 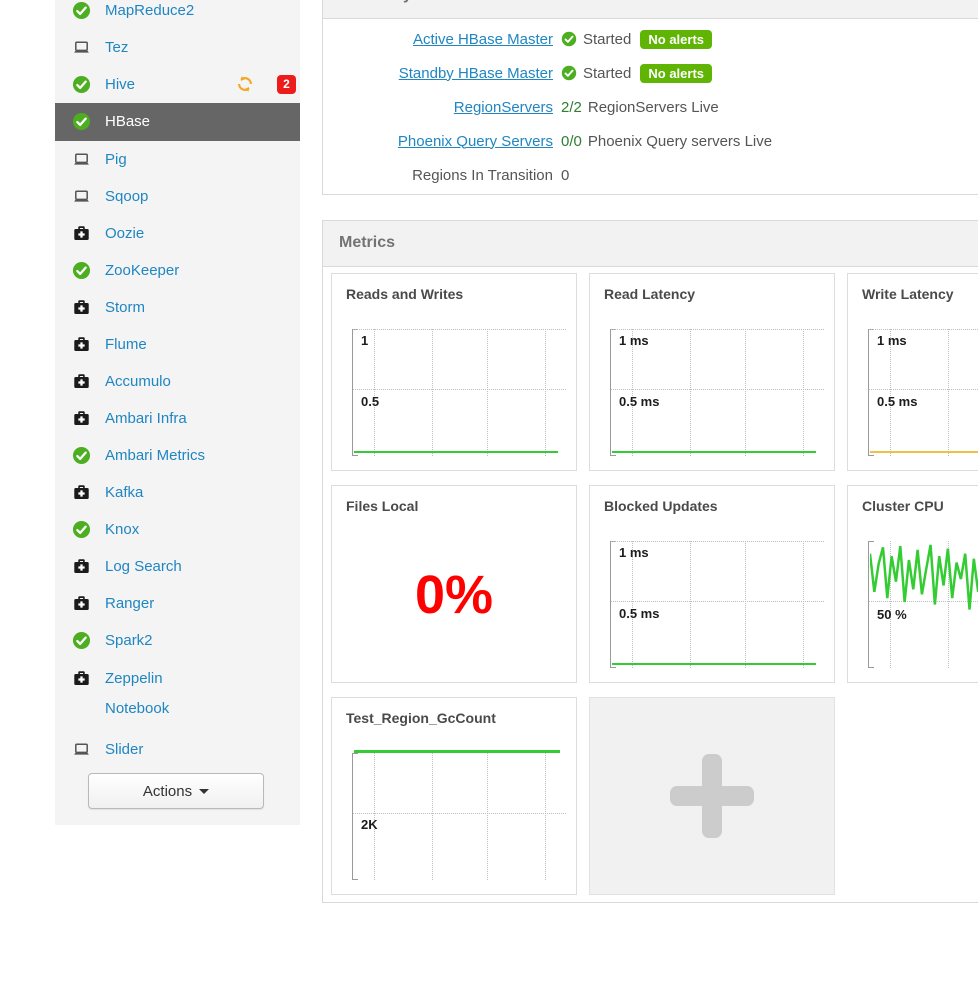 I want to click on sidebar-item-zookeeper: ZooKeeper, so click(x=177, y=270).